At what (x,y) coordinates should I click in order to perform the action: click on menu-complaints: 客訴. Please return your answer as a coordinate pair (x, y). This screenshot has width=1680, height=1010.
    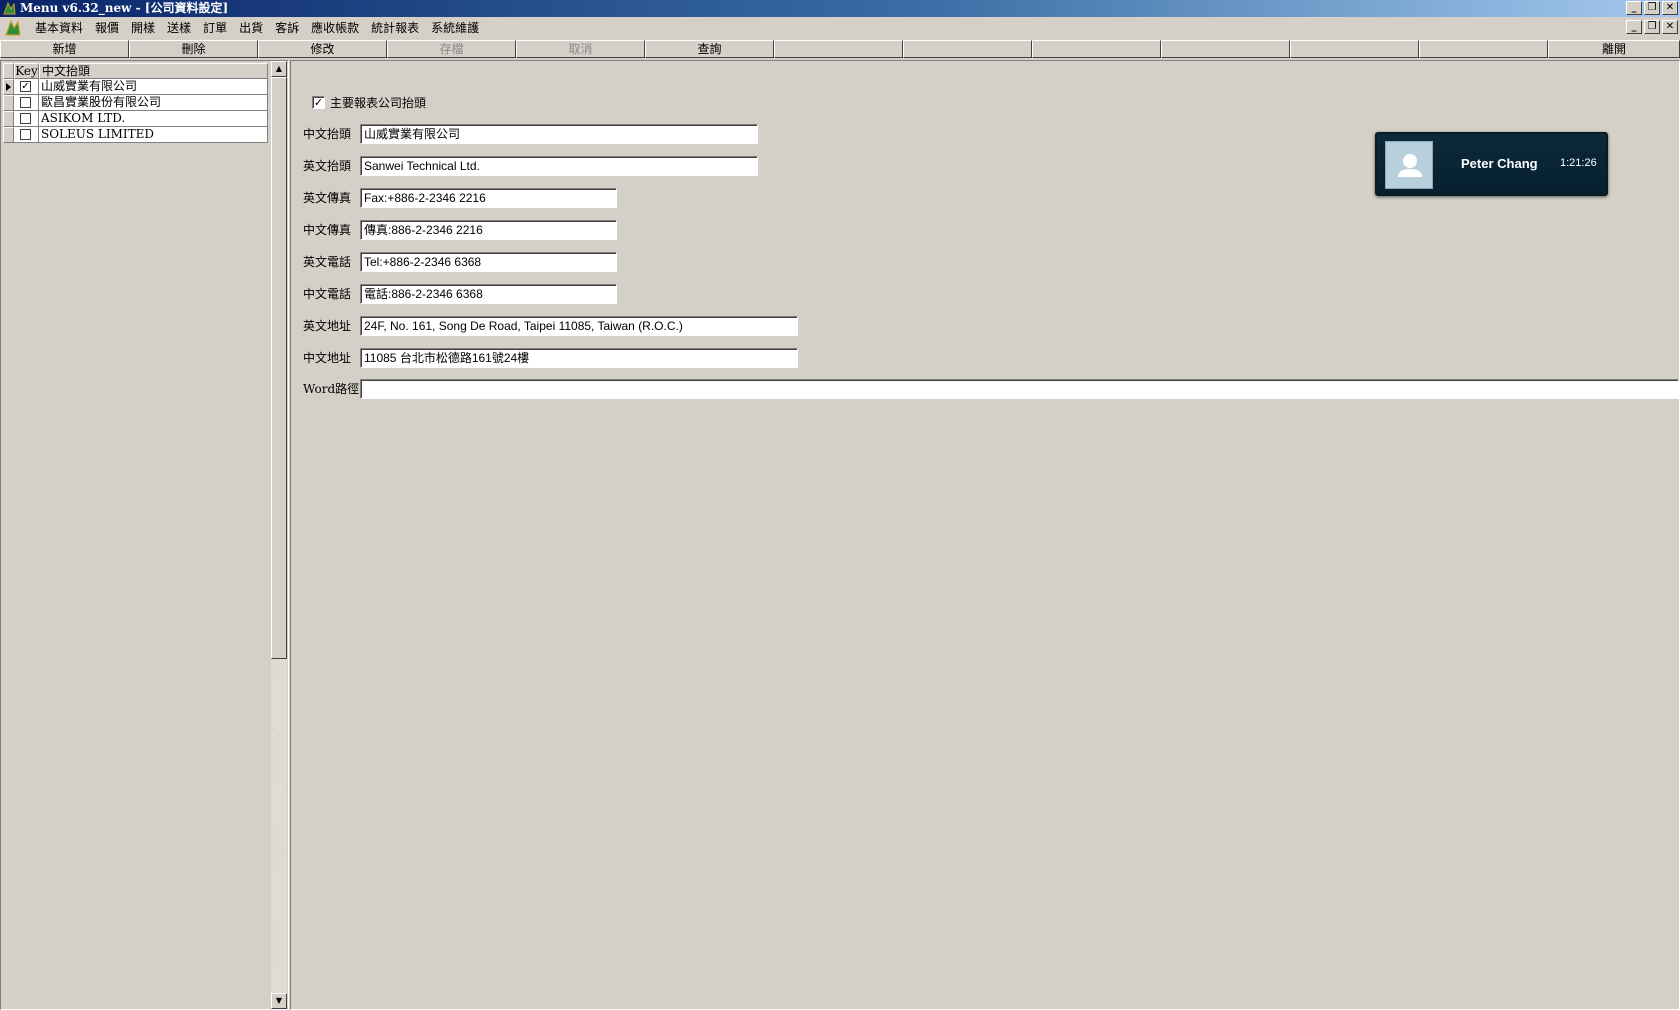
    Looking at the image, I should click on (287, 28).